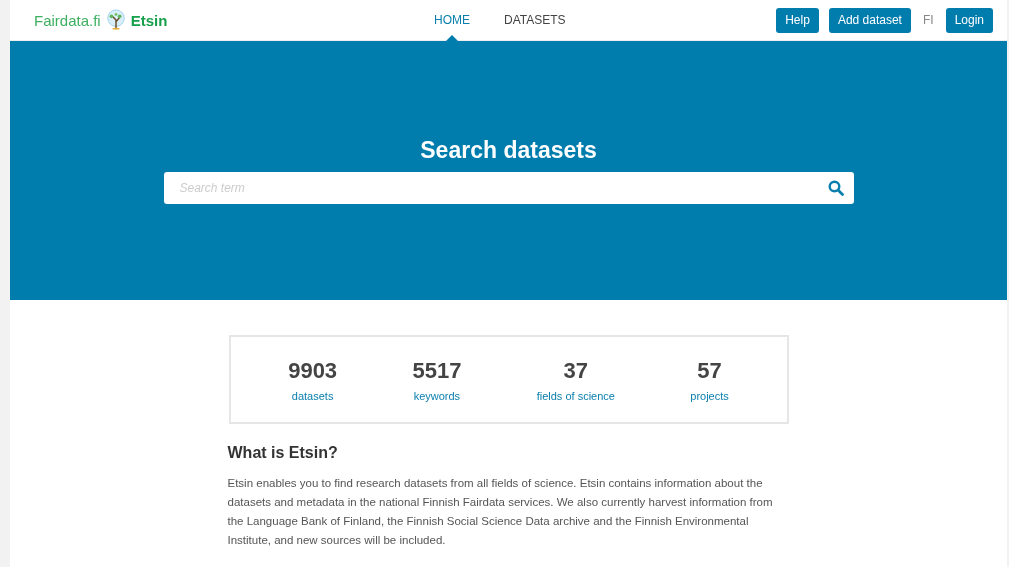  I want to click on login-button: Login, so click(969, 20).